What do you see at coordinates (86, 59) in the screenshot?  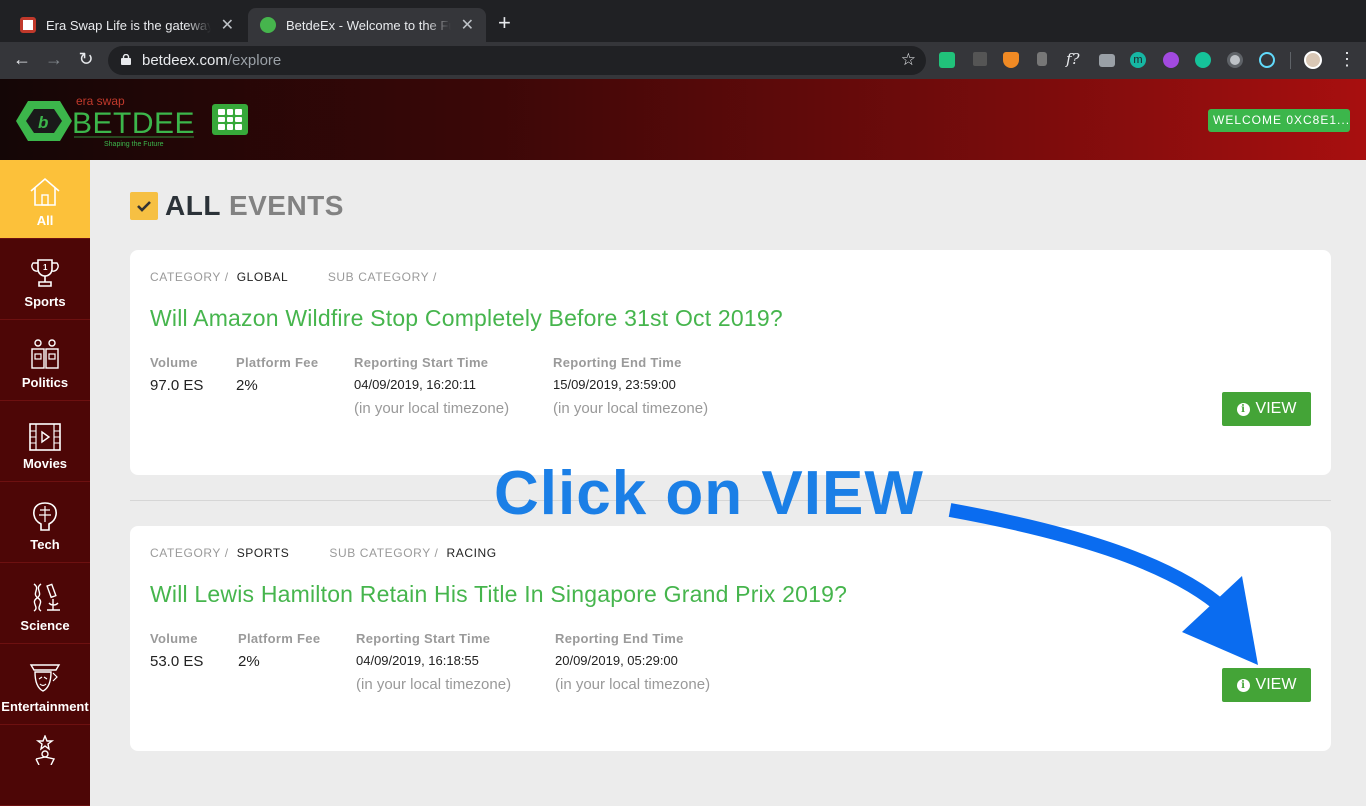 I see `reload-icon: ↻` at bounding box center [86, 59].